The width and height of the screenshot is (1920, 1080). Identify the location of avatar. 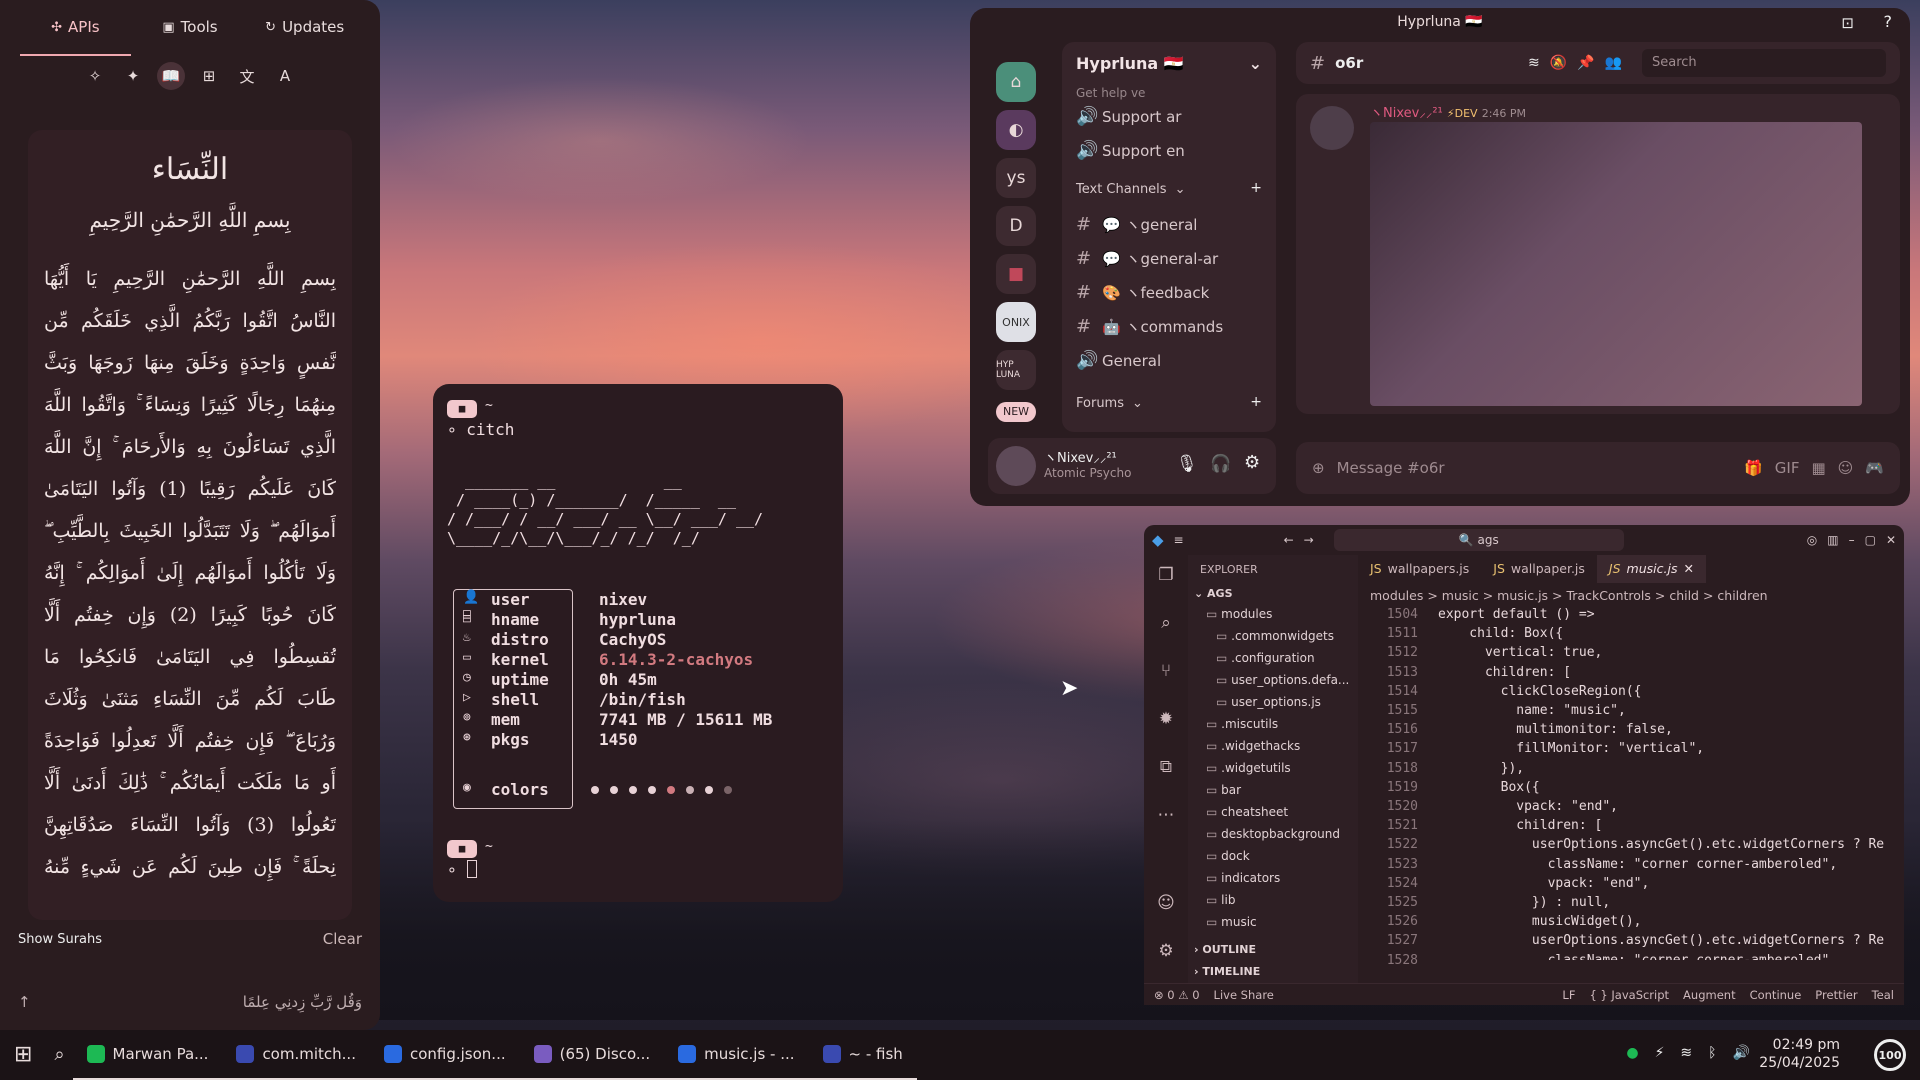
(1016, 466).